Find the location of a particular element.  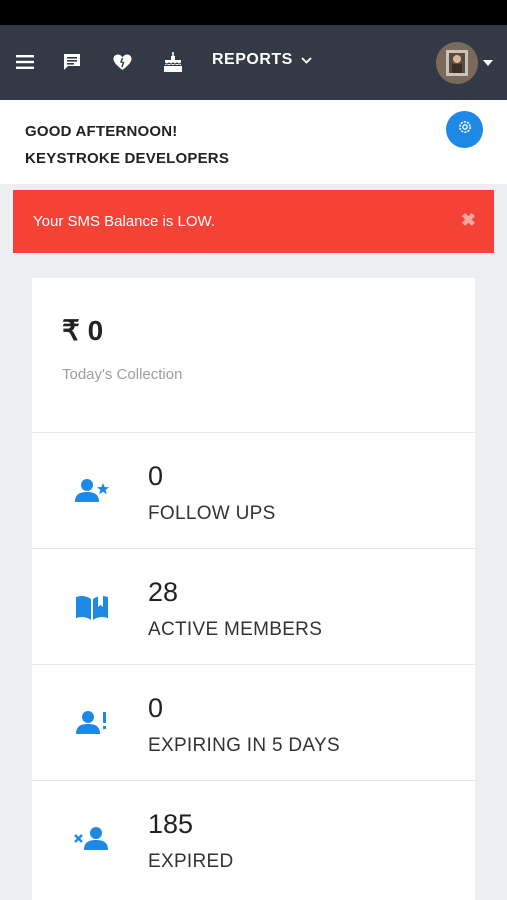

status-bar is located at coordinates (253, 12).